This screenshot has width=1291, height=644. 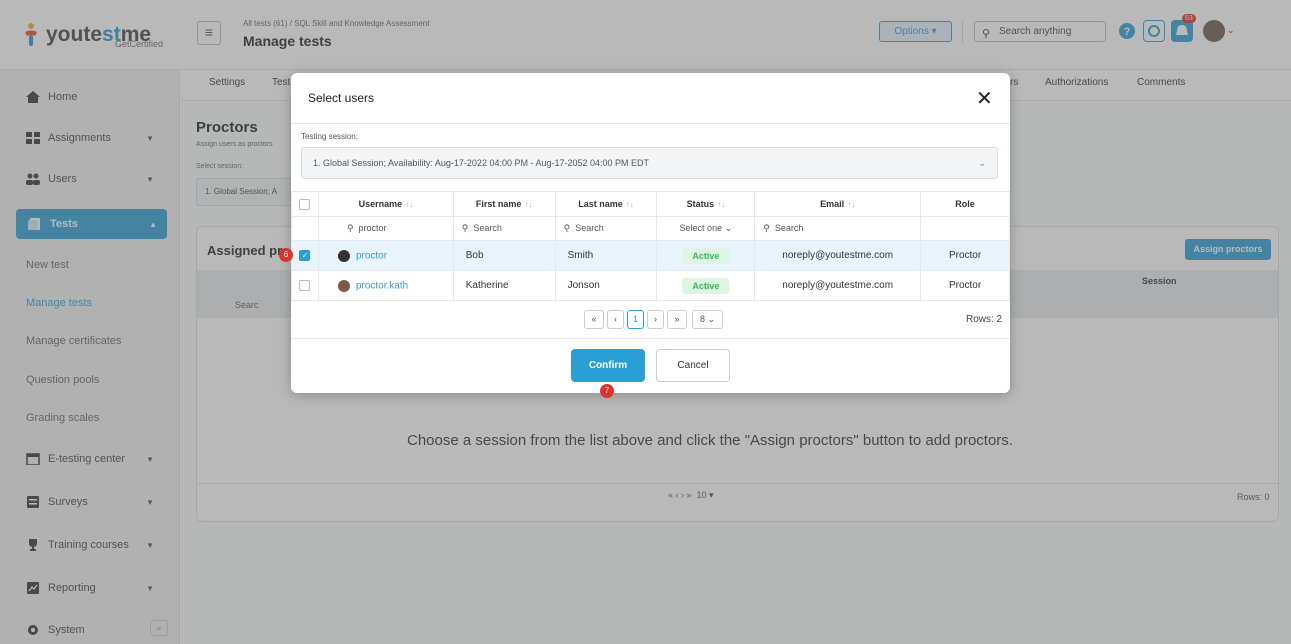 I want to click on prev-page-button: ‹, so click(x=615, y=319).